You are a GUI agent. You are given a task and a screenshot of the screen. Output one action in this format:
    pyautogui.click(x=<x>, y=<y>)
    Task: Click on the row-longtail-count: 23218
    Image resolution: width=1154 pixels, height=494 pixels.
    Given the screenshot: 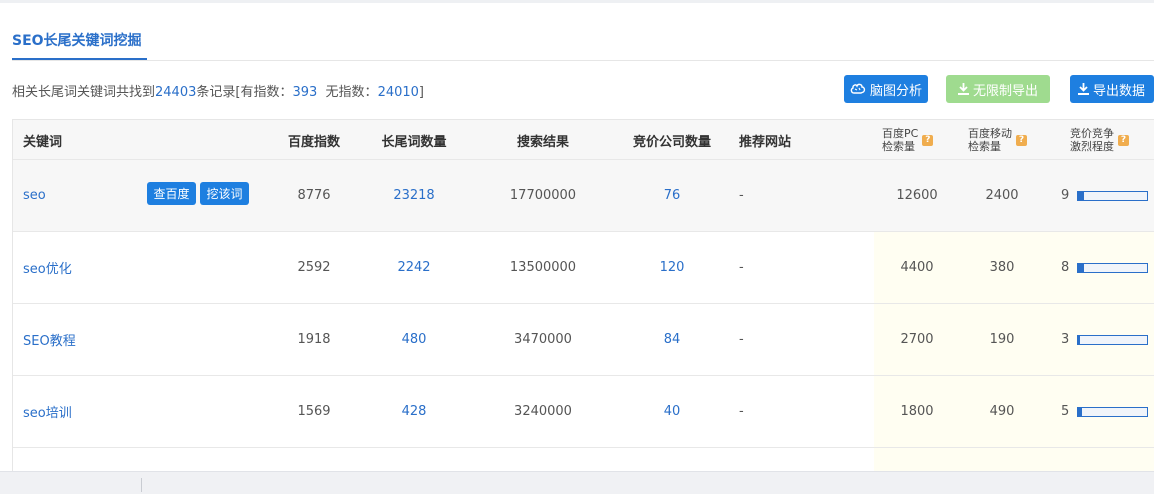 What is the action you would take?
    pyautogui.click(x=414, y=195)
    